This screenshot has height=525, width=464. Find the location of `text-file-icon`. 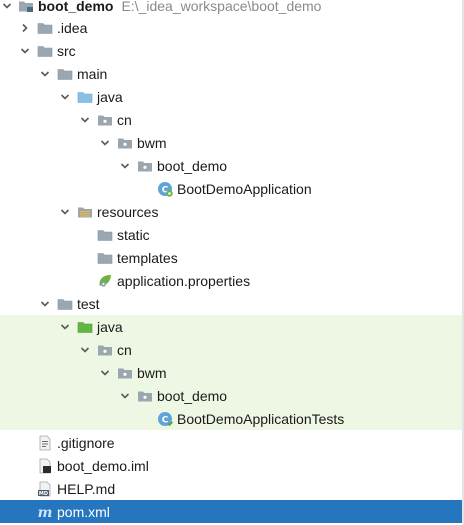

text-file-icon is located at coordinates (45, 443).